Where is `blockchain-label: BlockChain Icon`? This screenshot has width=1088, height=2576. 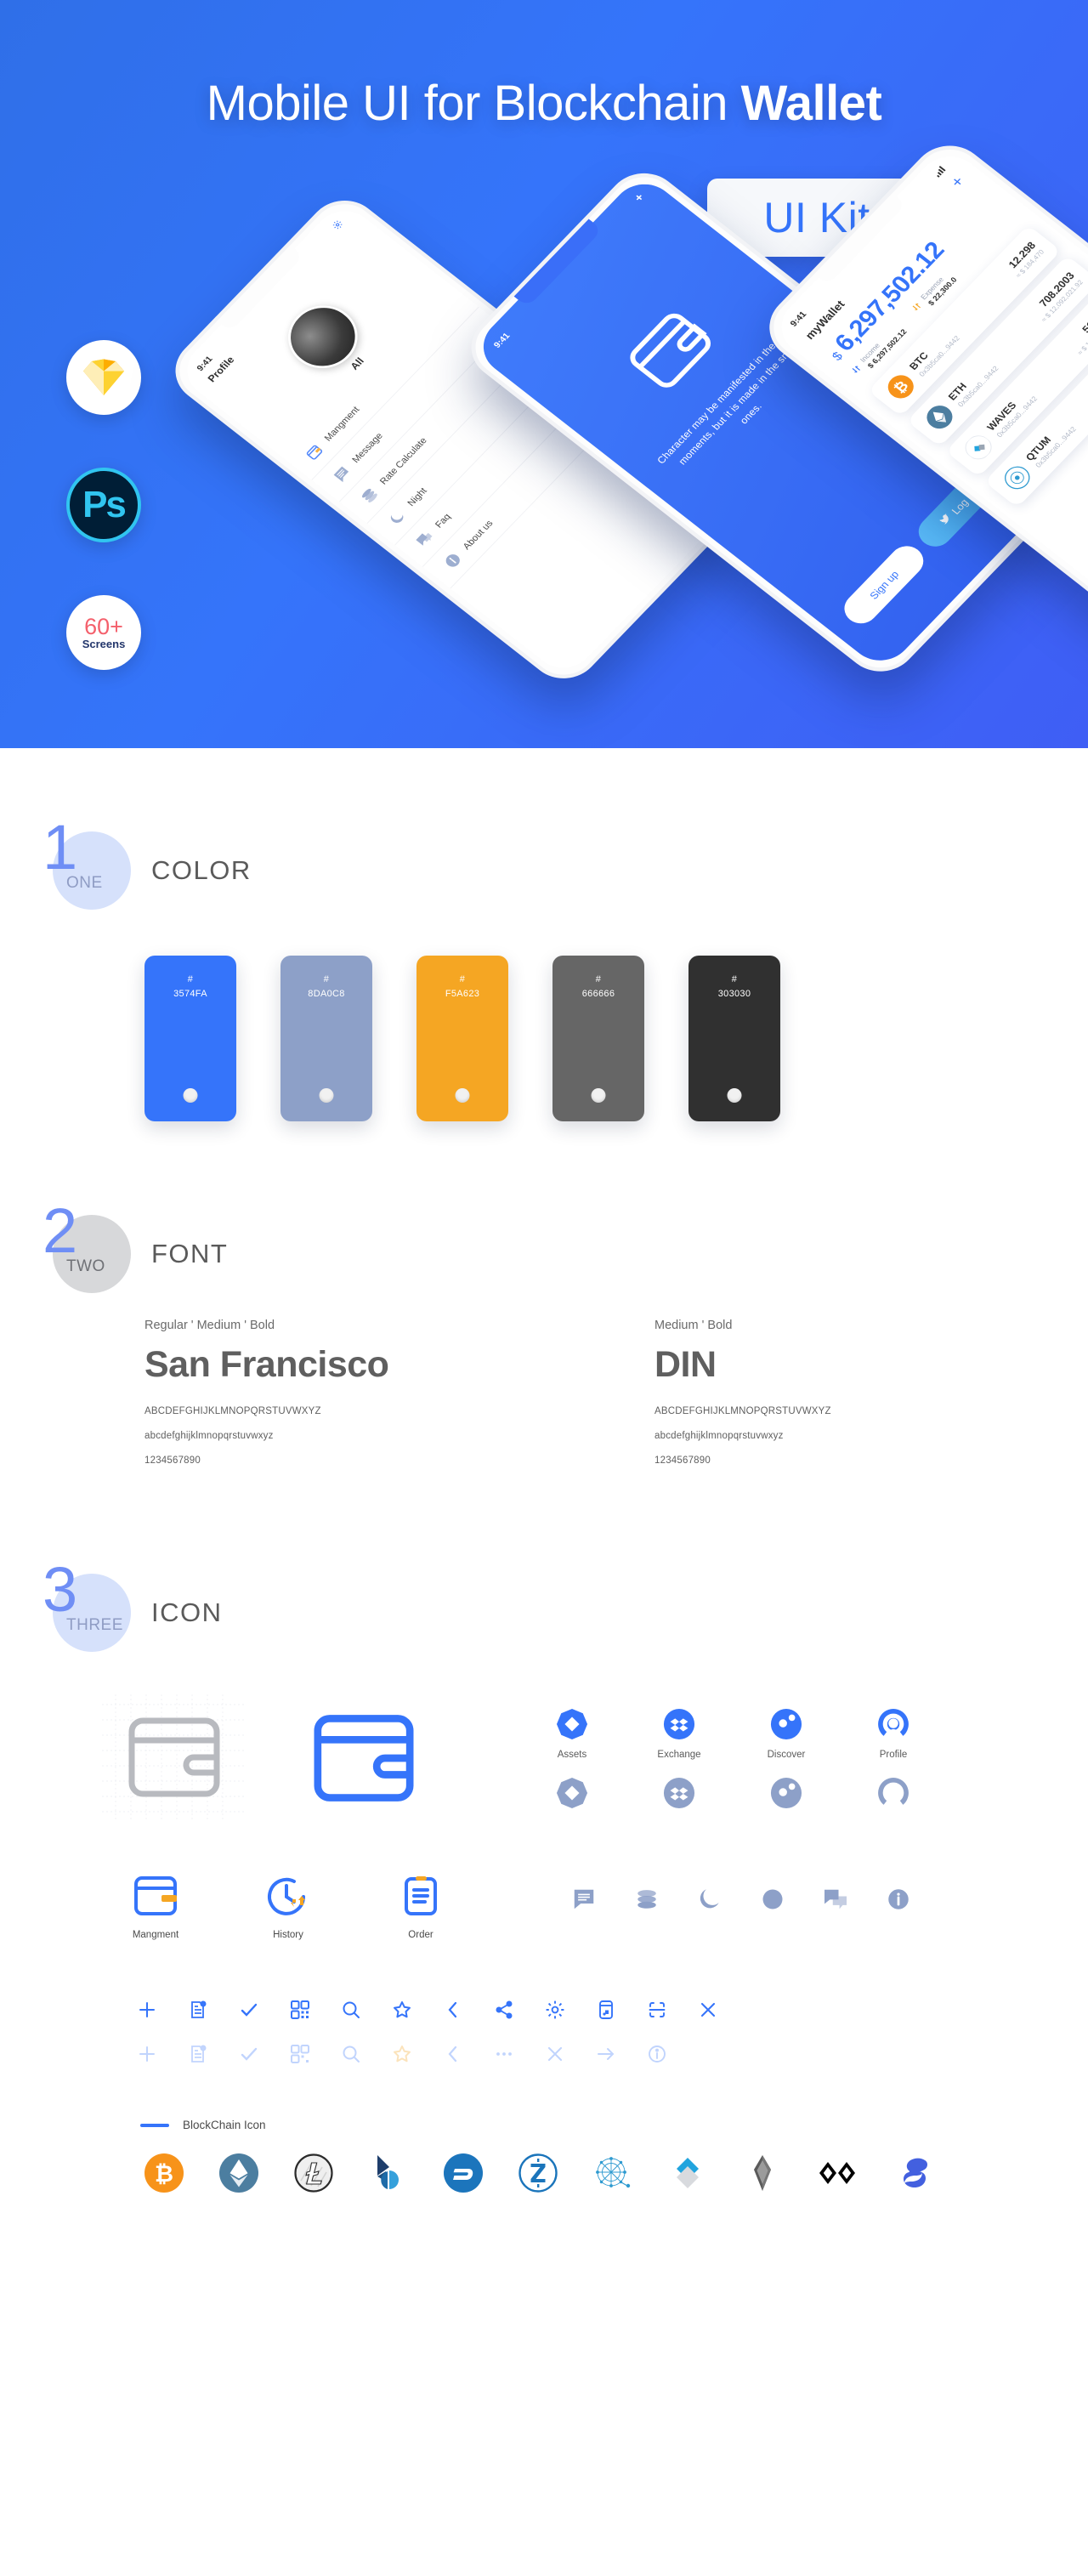 blockchain-label: BlockChain Icon is located at coordinates (224, 2125).